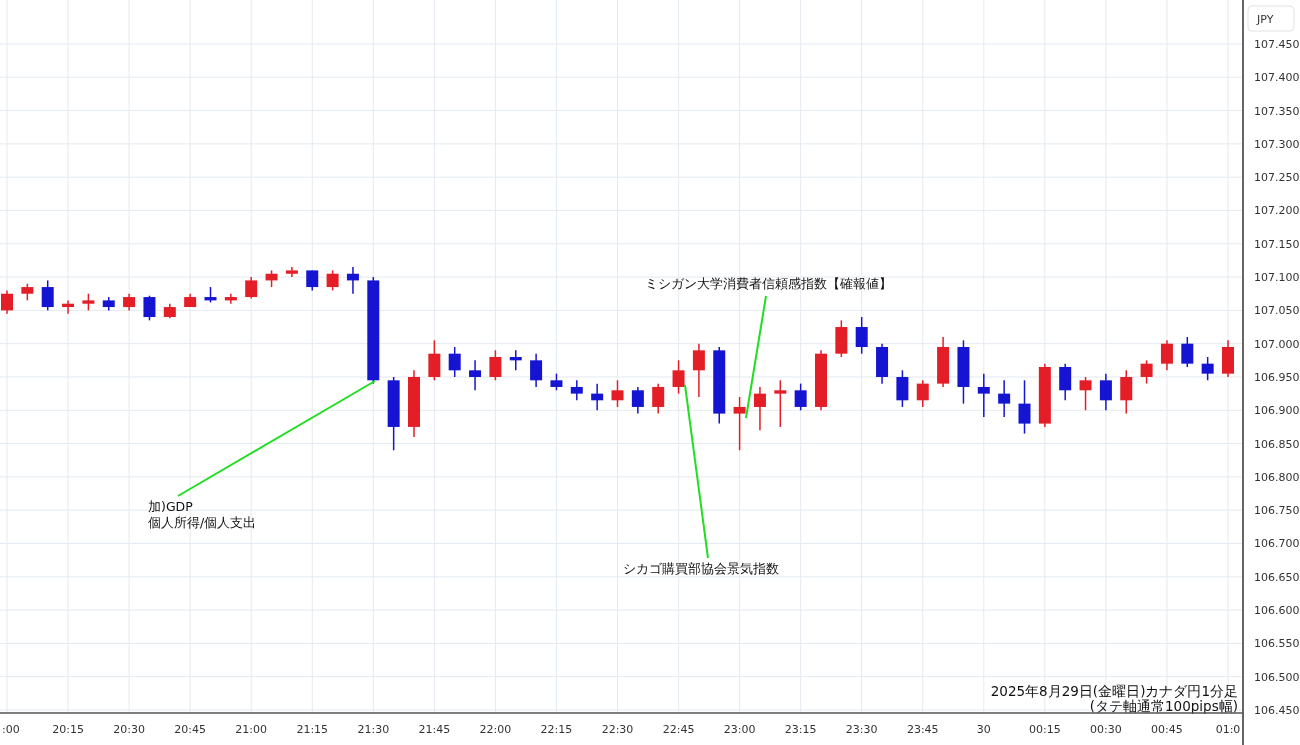  I want to click on y-axis-label: 106.850, so click(1277, 444).